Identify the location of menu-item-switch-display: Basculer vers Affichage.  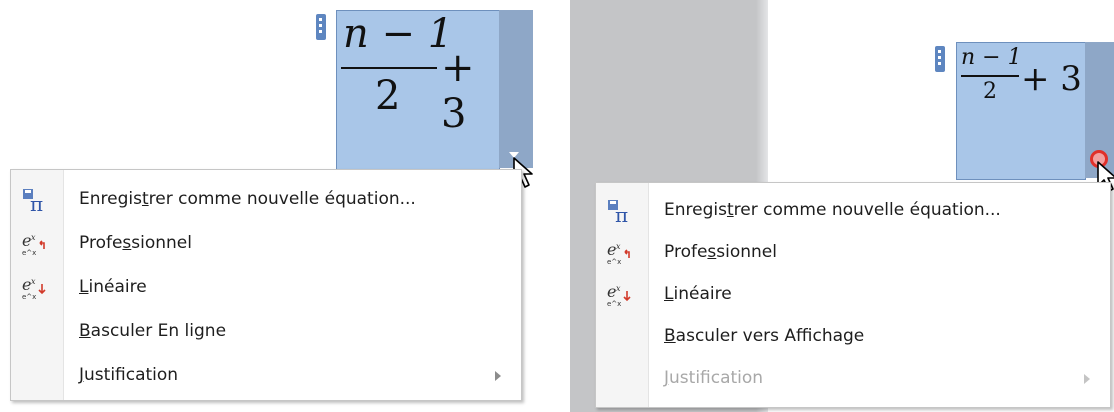
(853, 337).